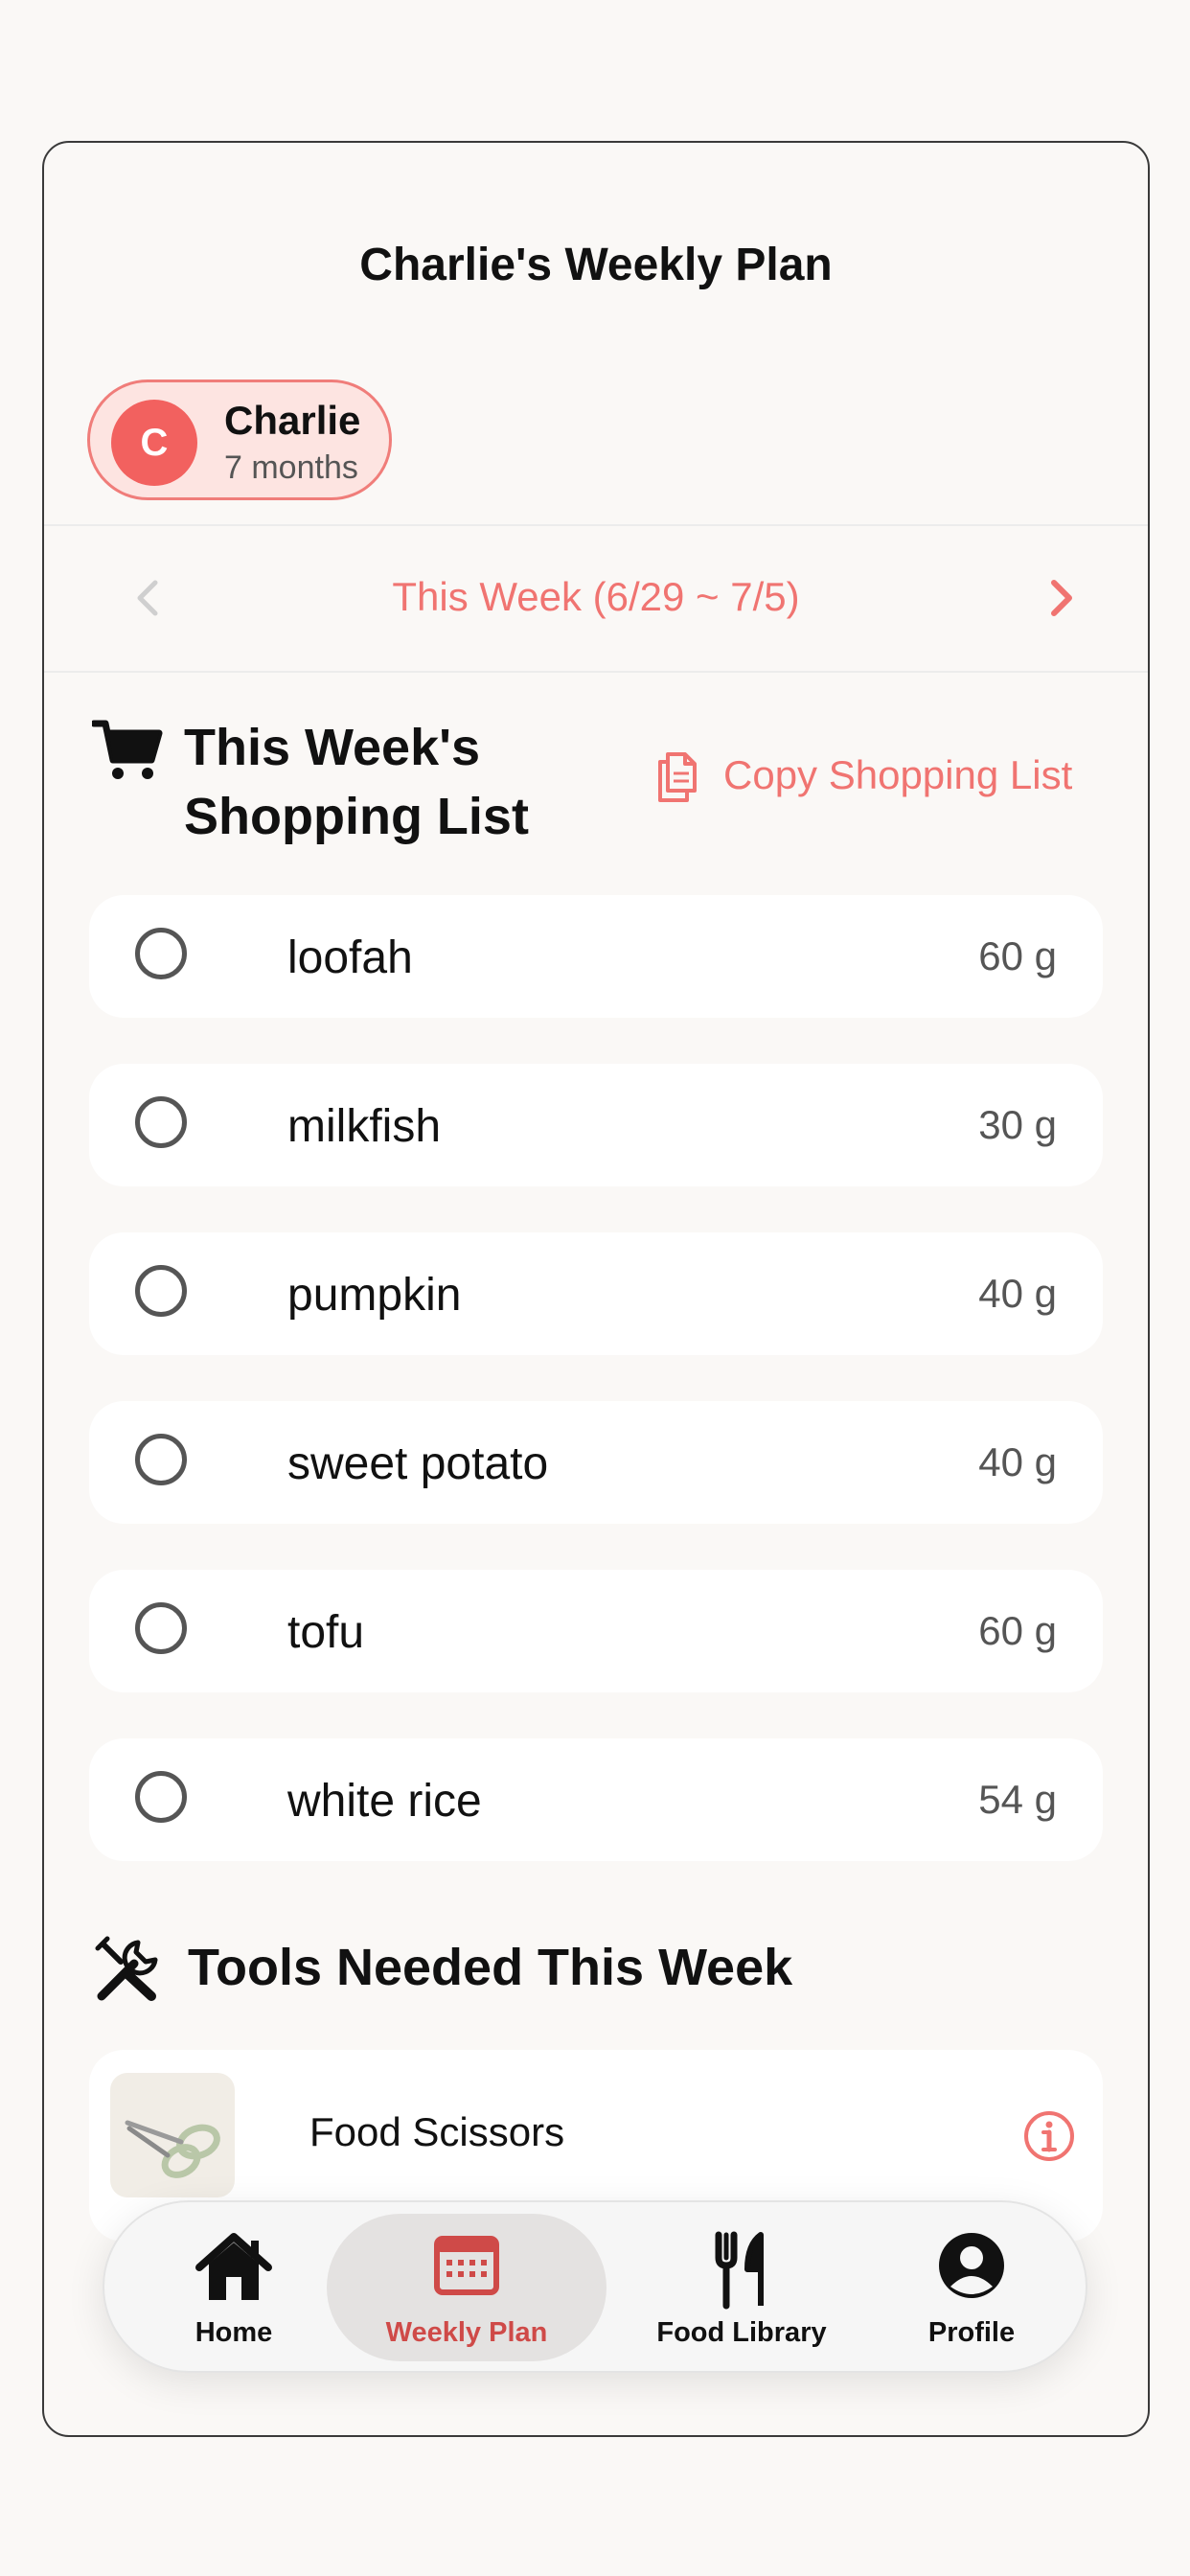  What do you see at coordinates (596, 265) in the screenshot?
I see `page-title: Charlie's Weekly Plan` at bounding box center [596, 265].